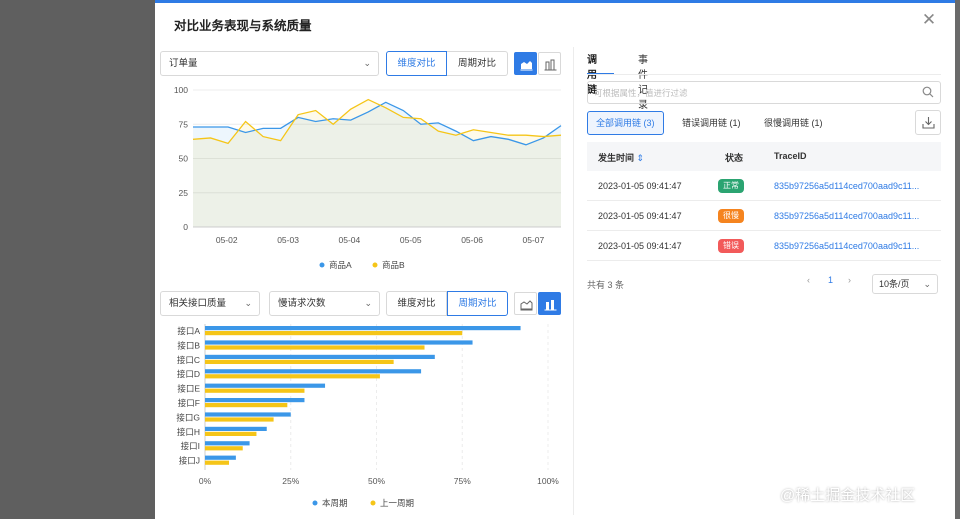 This screenshot has height=519, width=960. I want to click on slow-request-select-value: 慢请求次数, so click(302, 303).